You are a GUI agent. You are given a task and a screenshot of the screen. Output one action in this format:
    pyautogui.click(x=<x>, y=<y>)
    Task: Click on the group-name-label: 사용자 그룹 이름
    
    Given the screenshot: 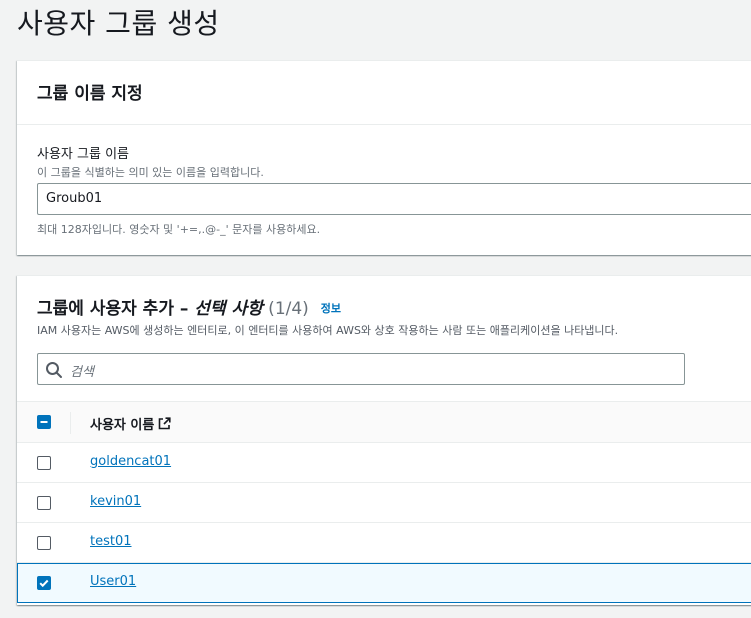 What is the action you would take?
    pyautogui.click(x=83, y=154)
    